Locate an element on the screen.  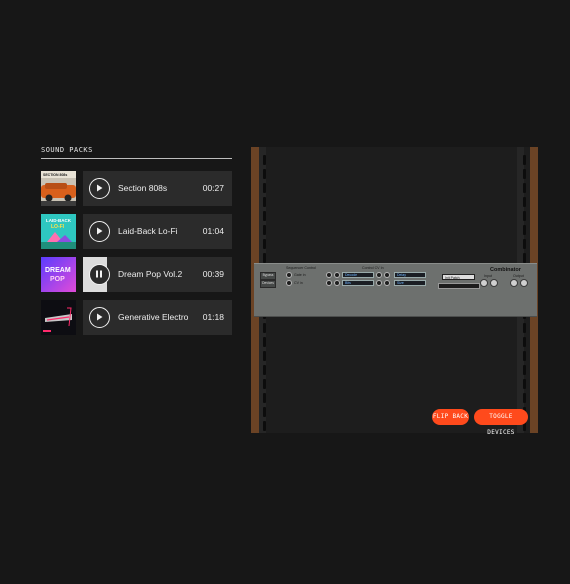
devices-button: Devices is located at coordinates (268, 284).